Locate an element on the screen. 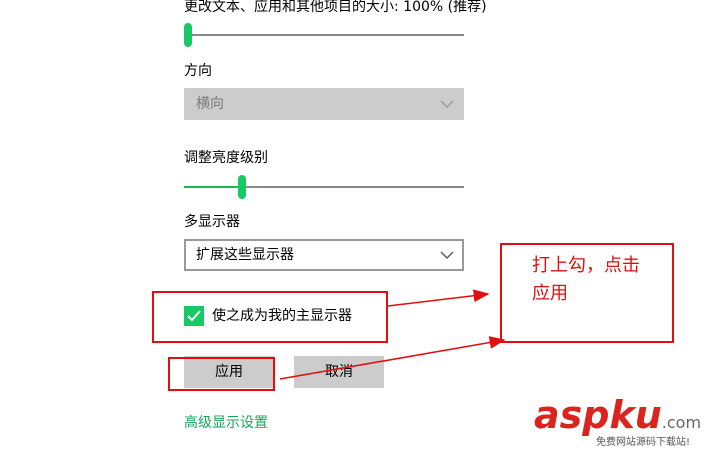 The image size is (705, 455). arrow-to-checkbox is located at coordinates (438, 298).